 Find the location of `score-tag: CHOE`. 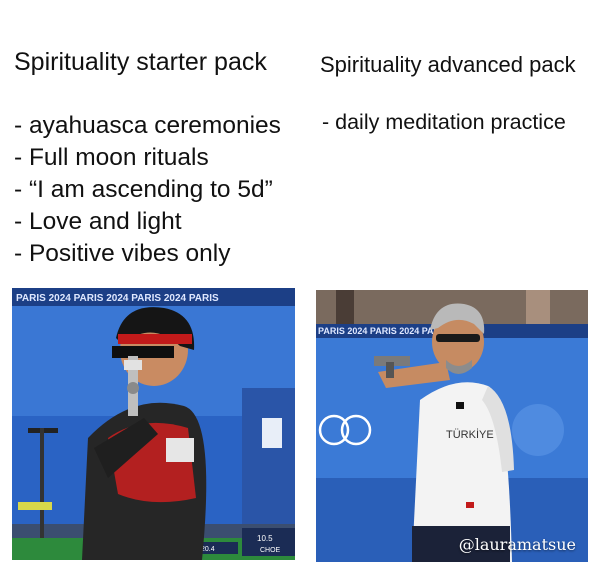

score-tag: CHOE is located at coordinates (270, 550).